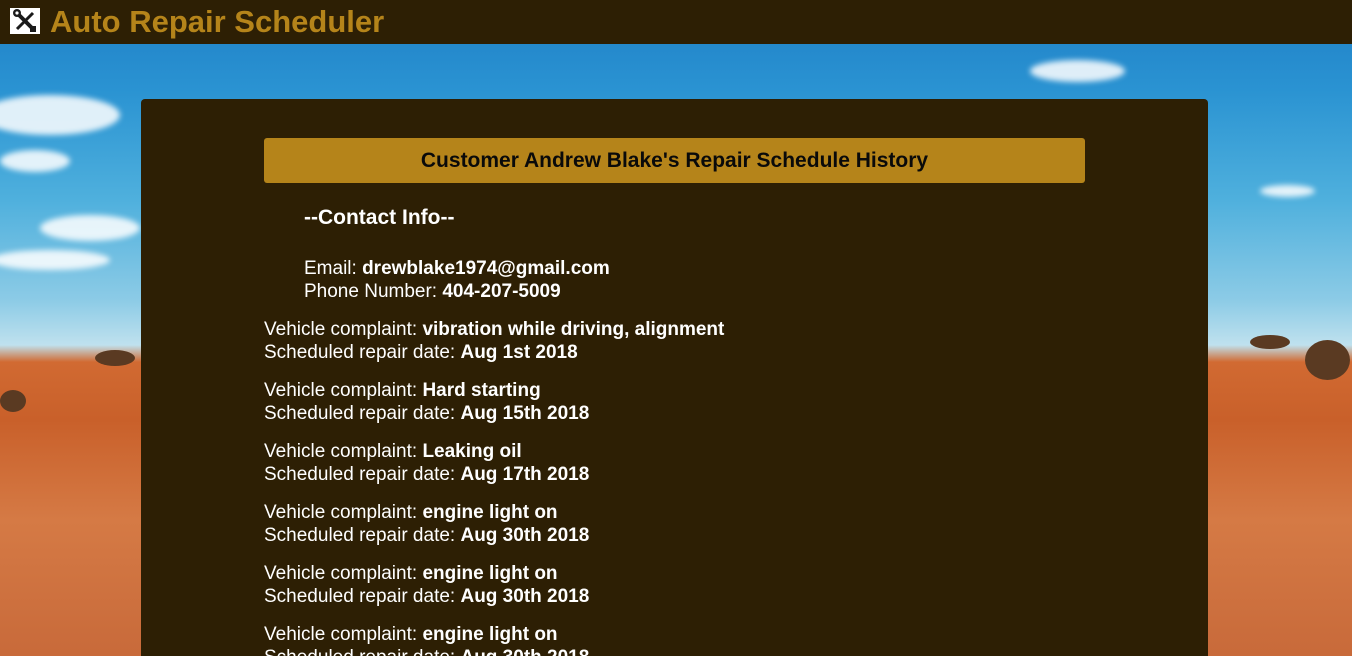 Image resolution: width=1352 pixels, height=656 pixels. I want to click on date-value: Aug 1st 2018, so click(519, 352).